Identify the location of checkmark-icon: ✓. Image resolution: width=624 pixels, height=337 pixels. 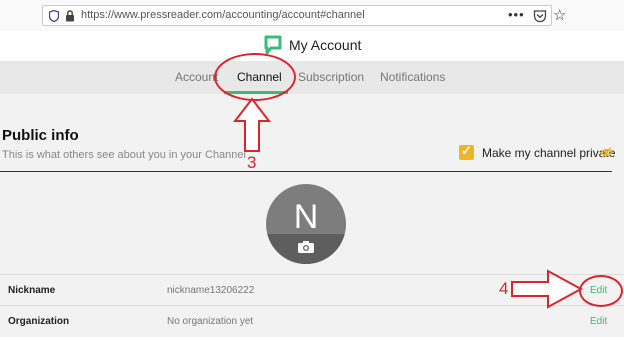
(466, 150).